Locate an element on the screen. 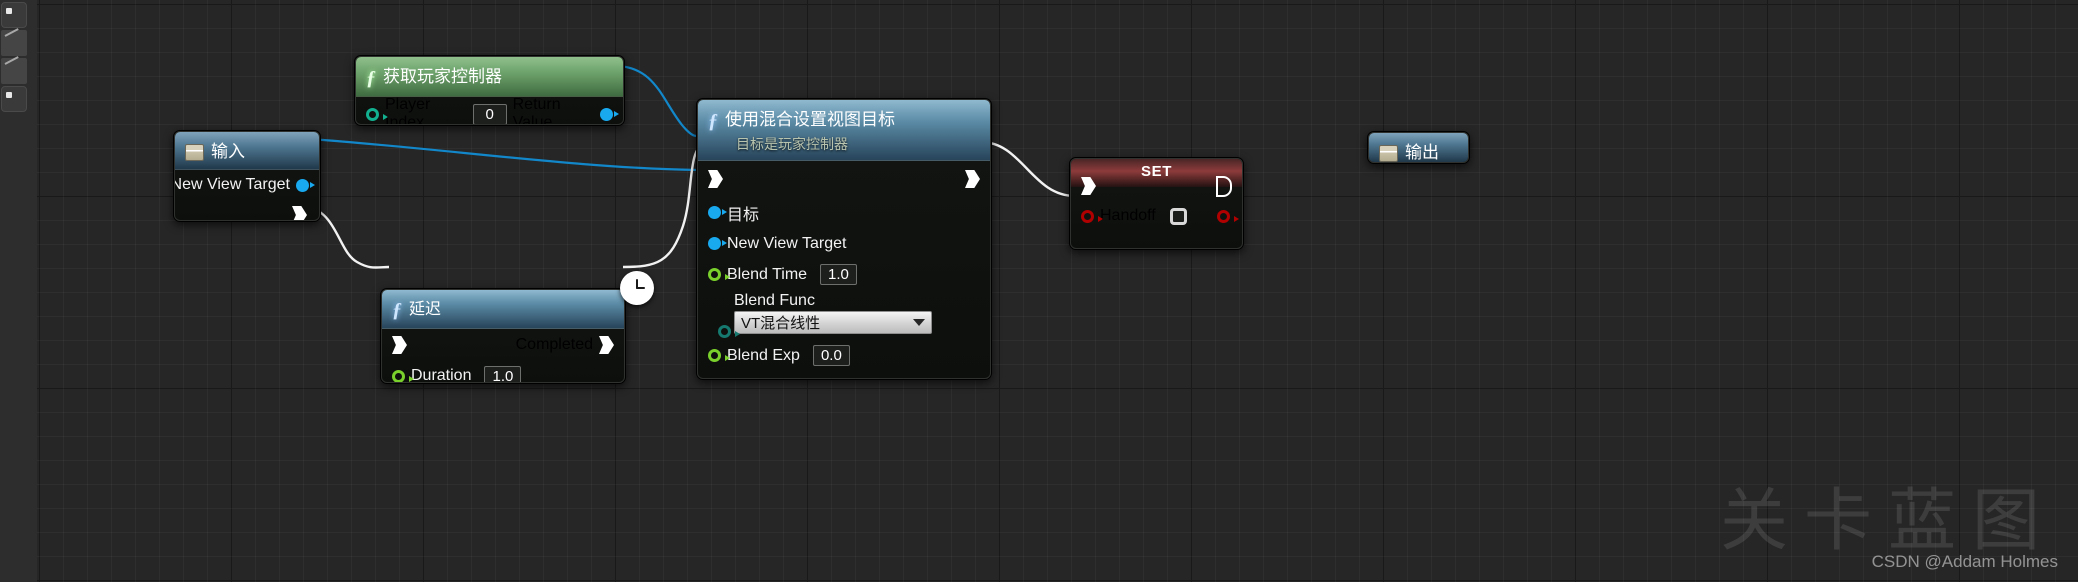  node-set: SET Handoff is located at coordinates (1156, 203).